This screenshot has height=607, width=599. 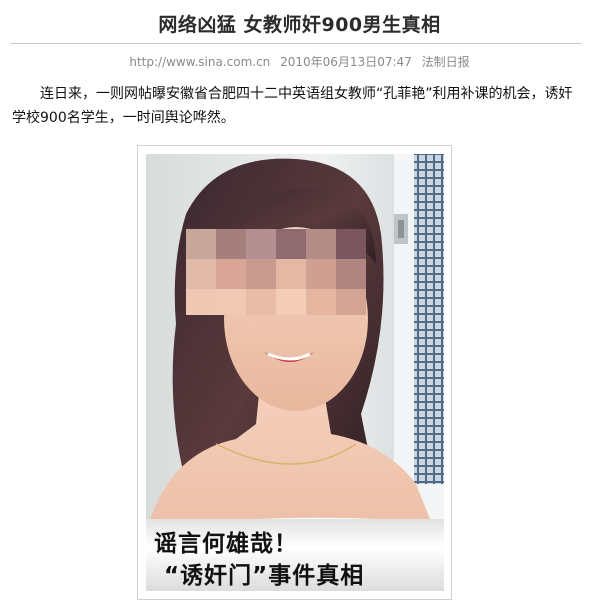 I want to click on source-url: http://www.sina.com.cn, so click(x=199, y=62).